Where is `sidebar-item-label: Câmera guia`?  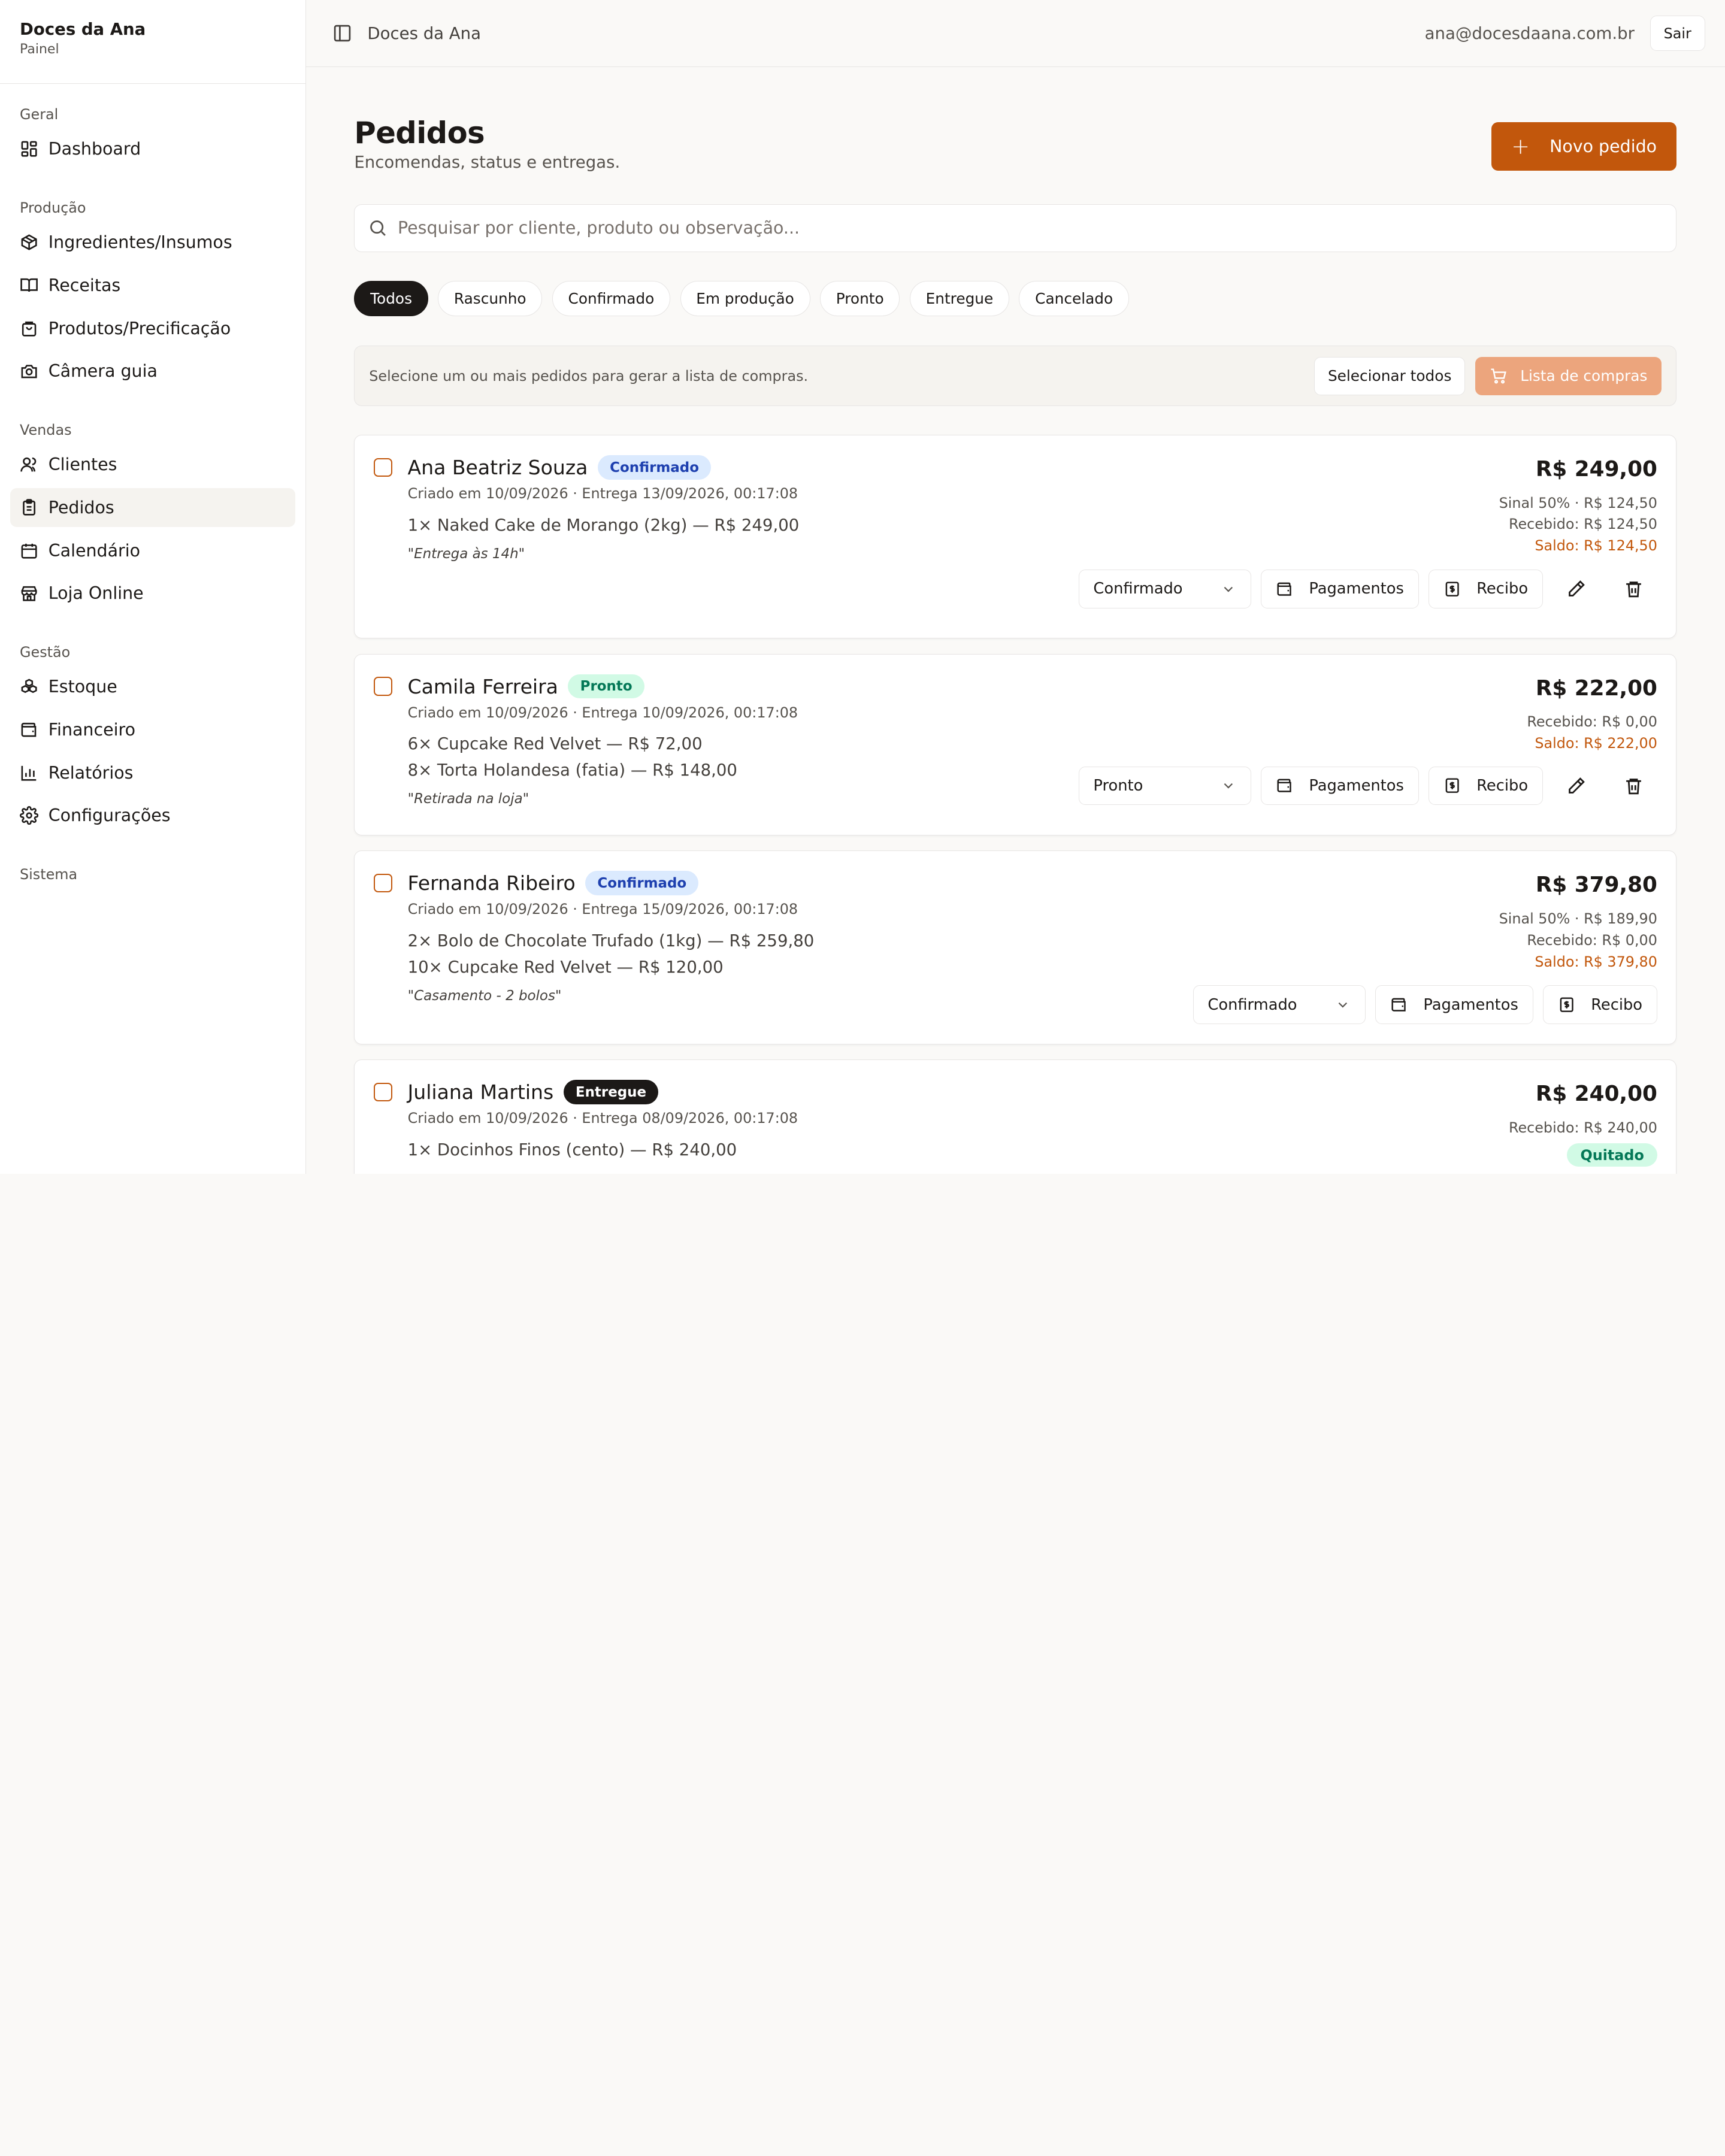 sidebar-item-label: Câmera guia is located at coordinates (103, 371).